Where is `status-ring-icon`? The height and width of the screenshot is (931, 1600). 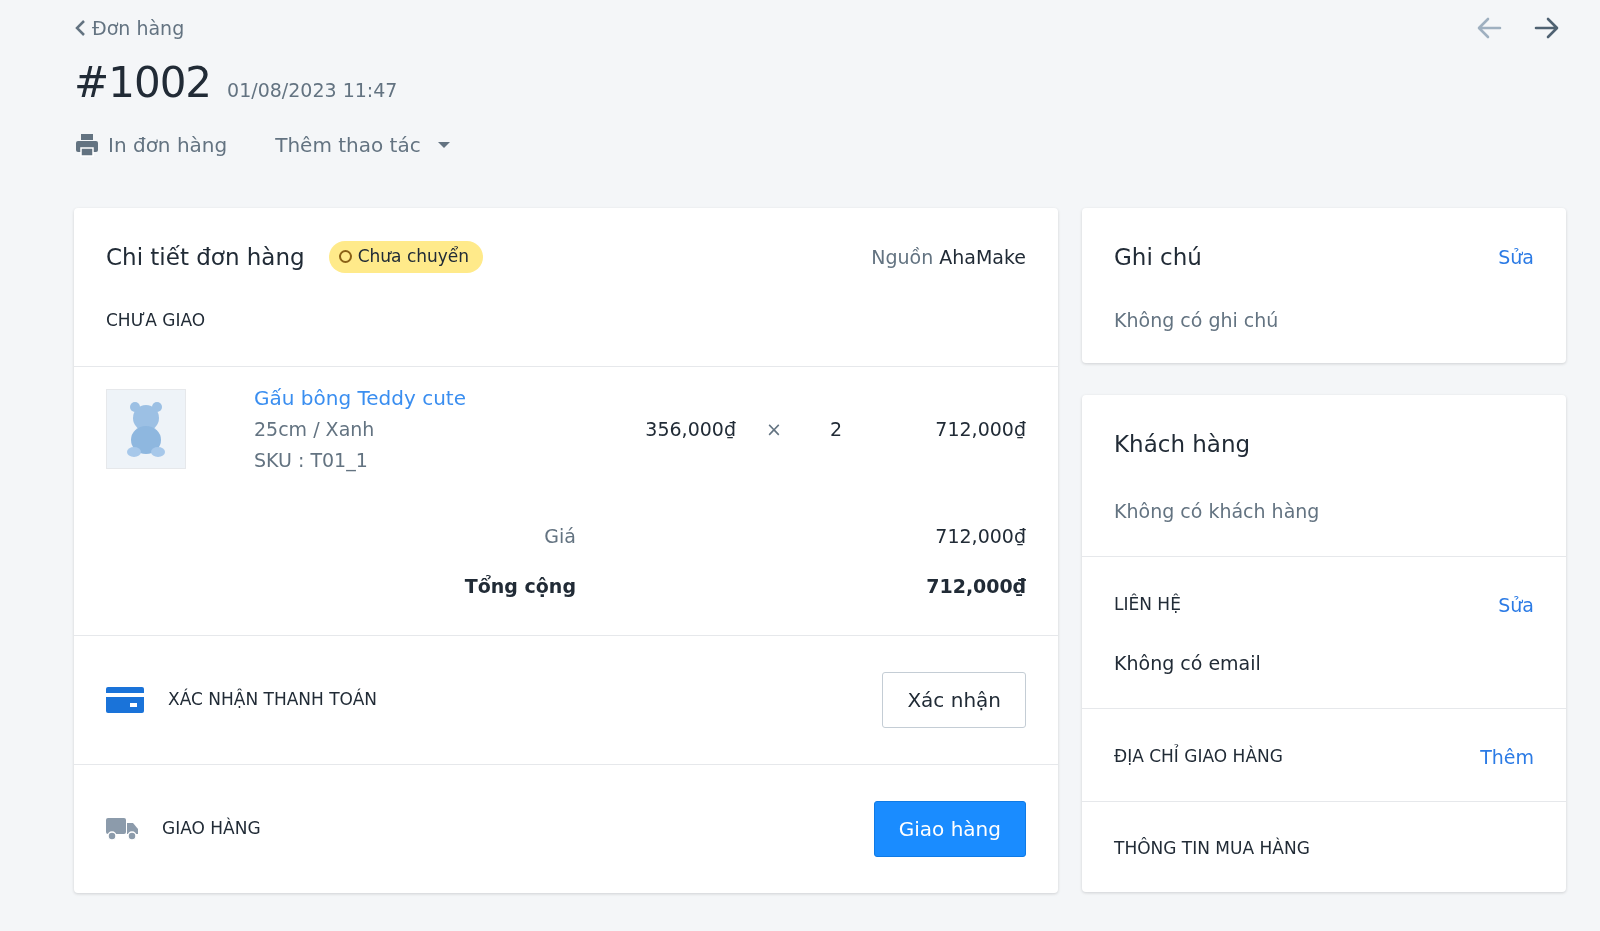 status-ring-icon is located at coordinates (345, 257).